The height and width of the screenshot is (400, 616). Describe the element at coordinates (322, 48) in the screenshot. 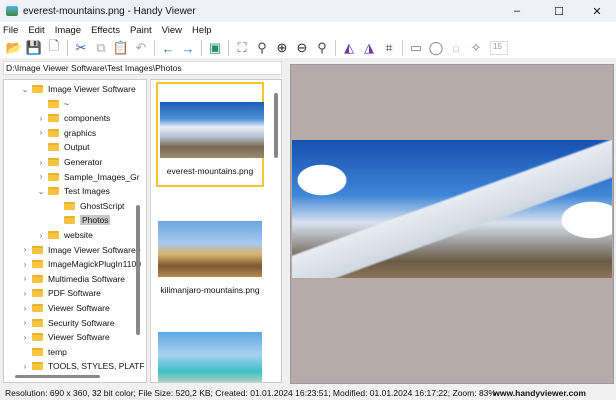

I see `actual-size-icon: ⚲` at that location.